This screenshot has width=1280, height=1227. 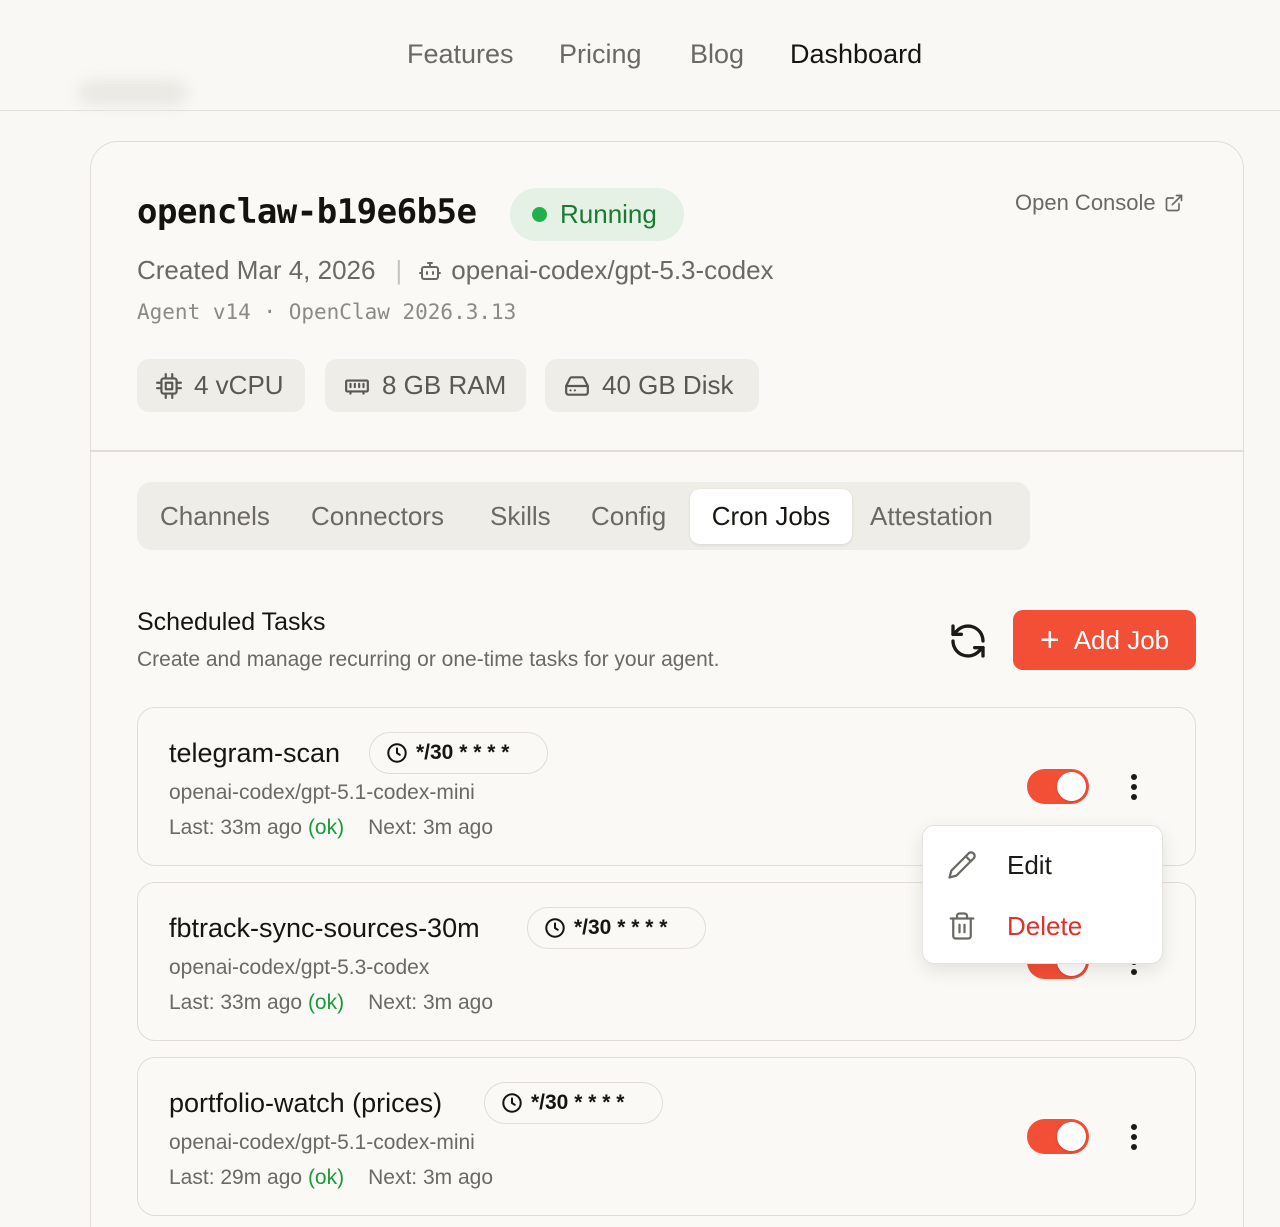 I want to click on trash-icon, so click(x=962, y=926).